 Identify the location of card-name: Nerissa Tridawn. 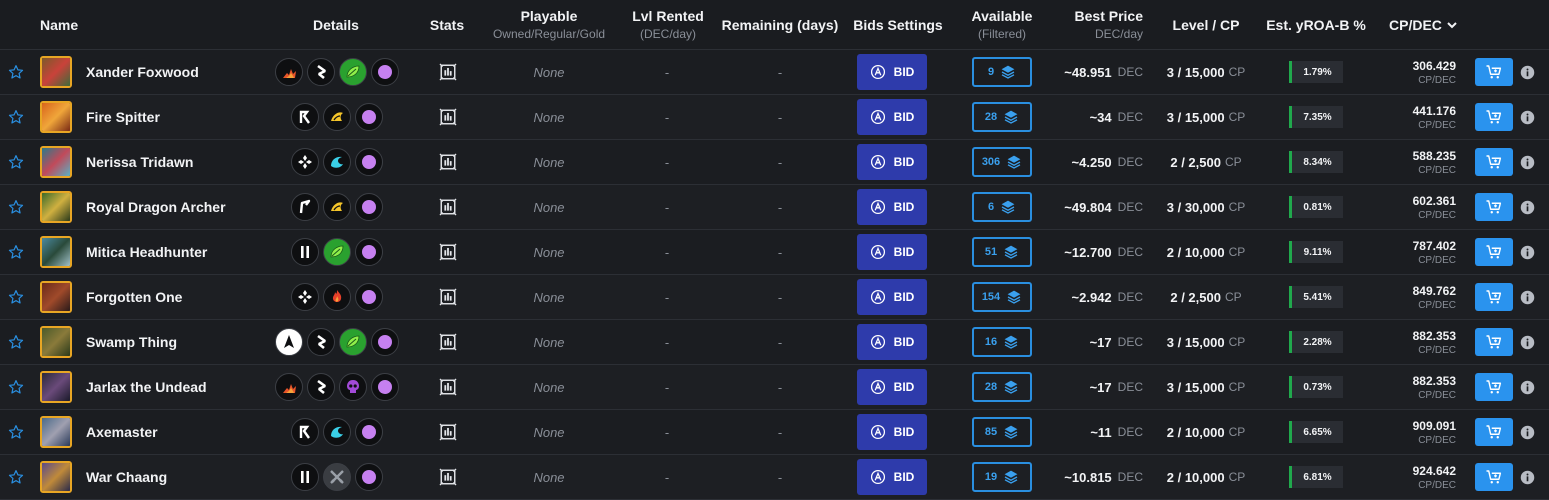
(139, 162).